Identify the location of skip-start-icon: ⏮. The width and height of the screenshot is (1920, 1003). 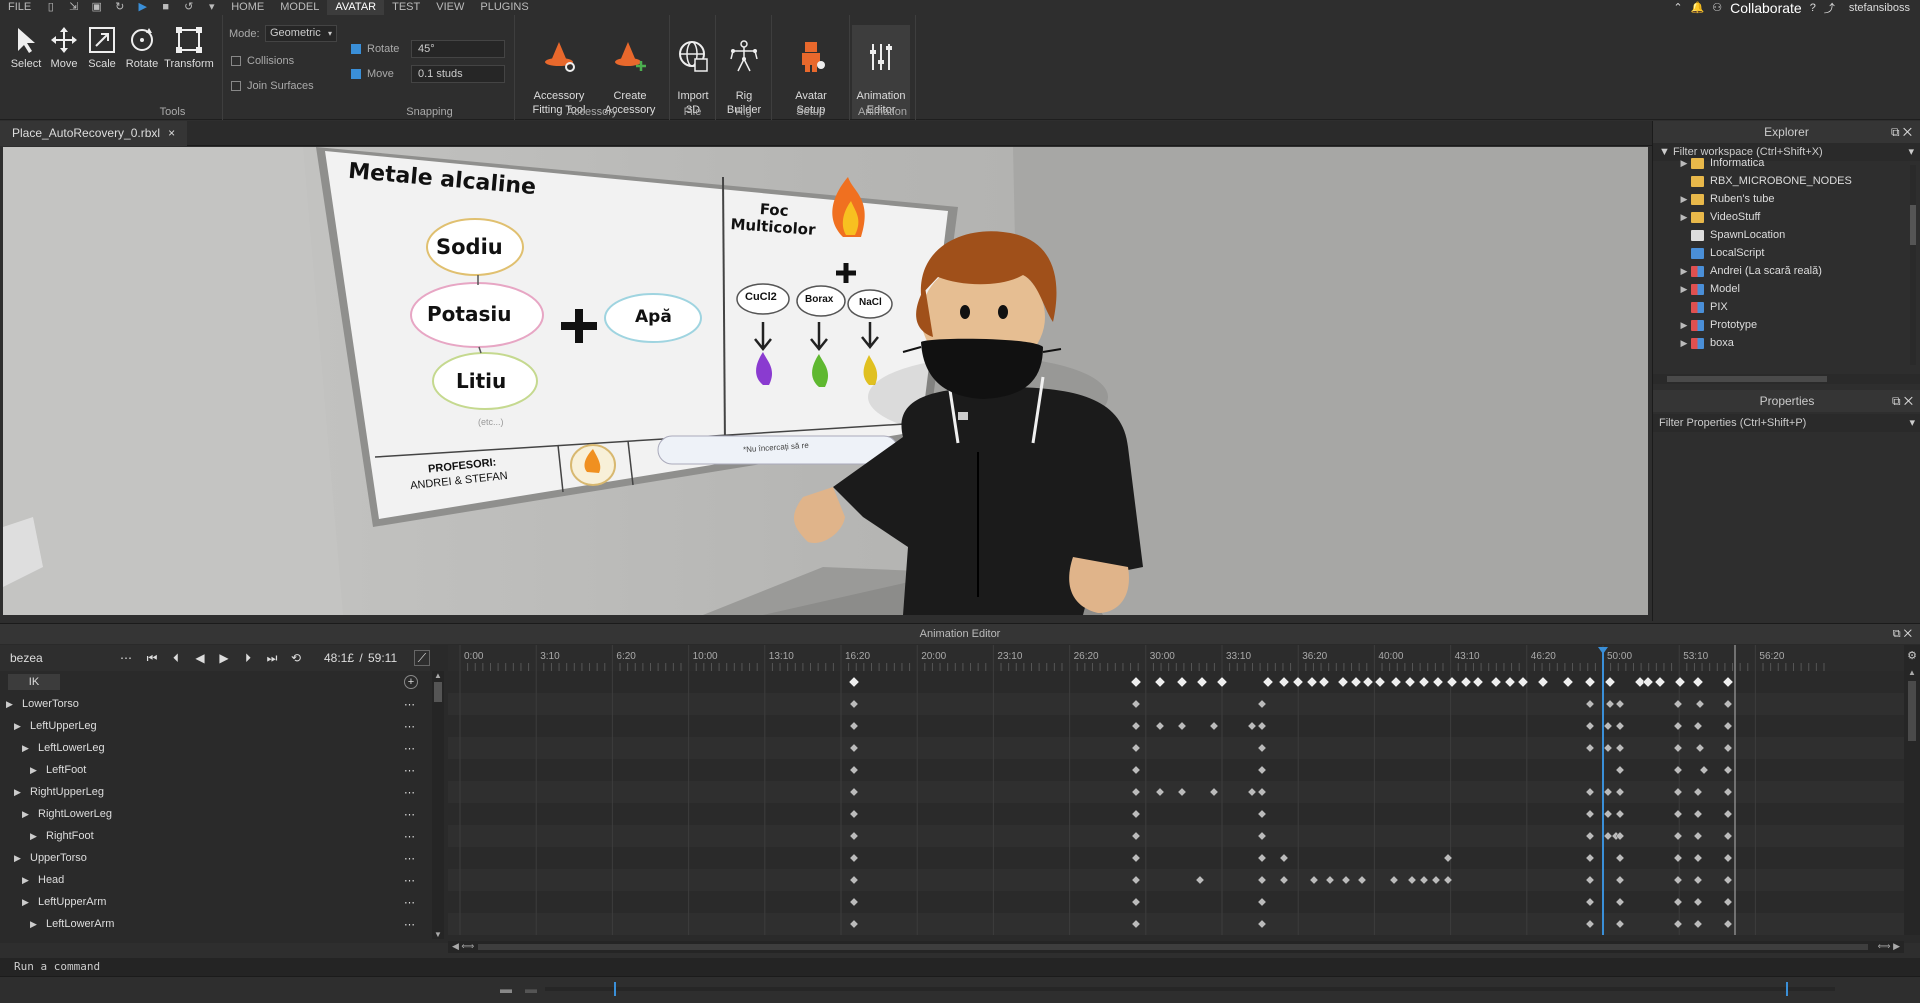
(152, 658).